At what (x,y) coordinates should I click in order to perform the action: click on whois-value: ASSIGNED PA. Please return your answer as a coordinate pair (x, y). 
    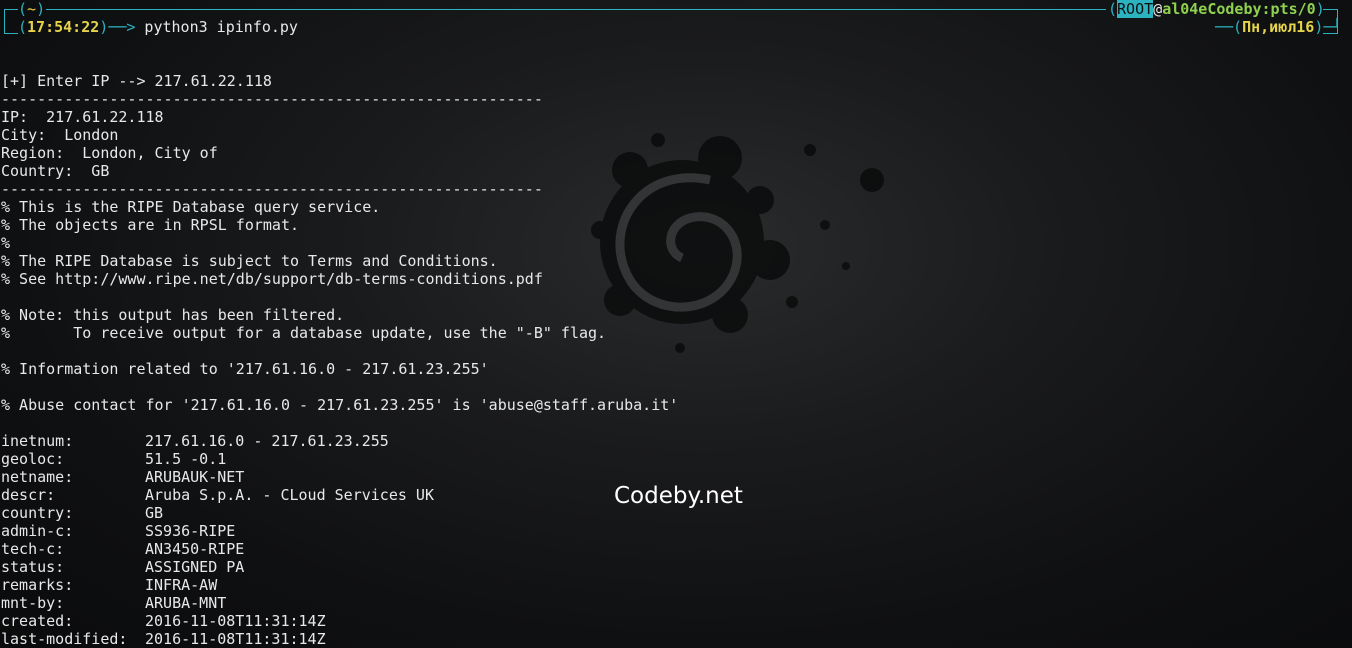
    Looking at the image, I should click on (195, 567).